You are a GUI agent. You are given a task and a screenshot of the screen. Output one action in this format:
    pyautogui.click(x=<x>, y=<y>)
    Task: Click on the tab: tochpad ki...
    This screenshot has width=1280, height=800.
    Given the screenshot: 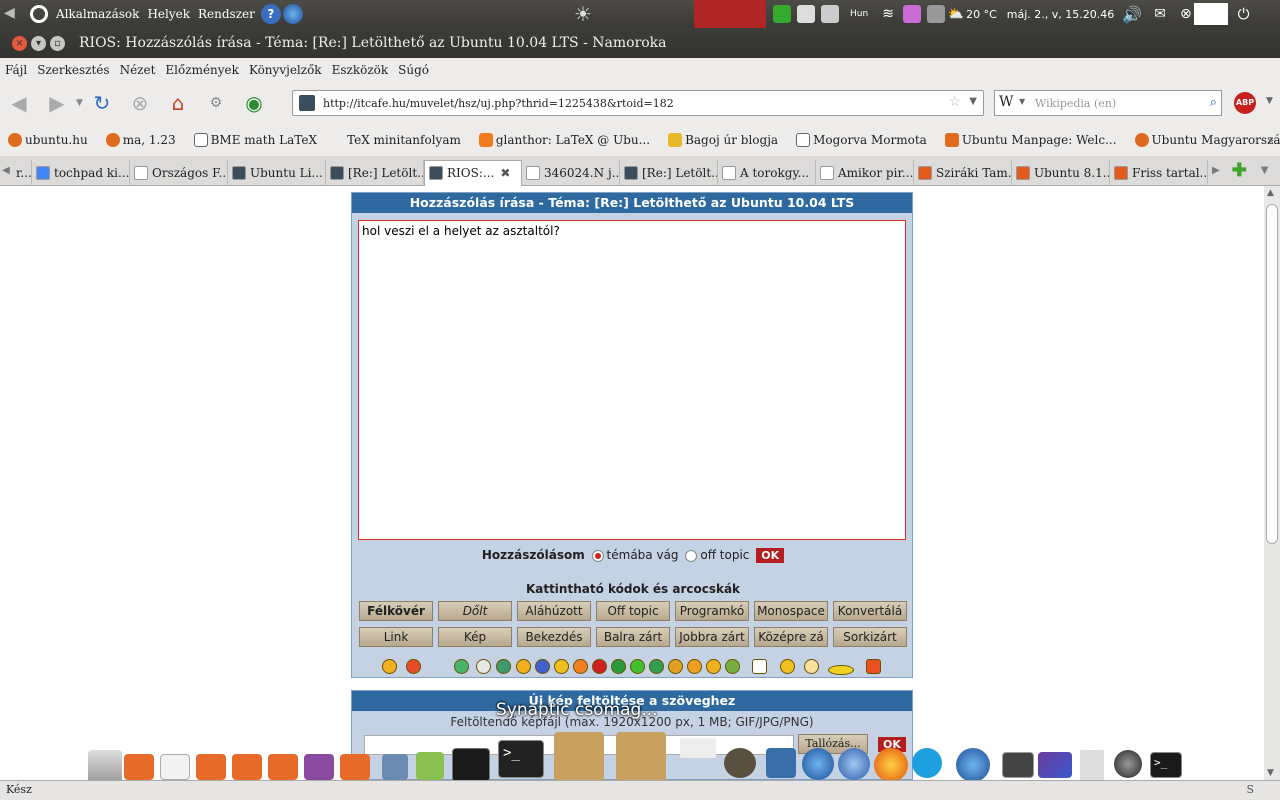 What is the action you would take?
    pyautogui.click(x=81, y=172)
    